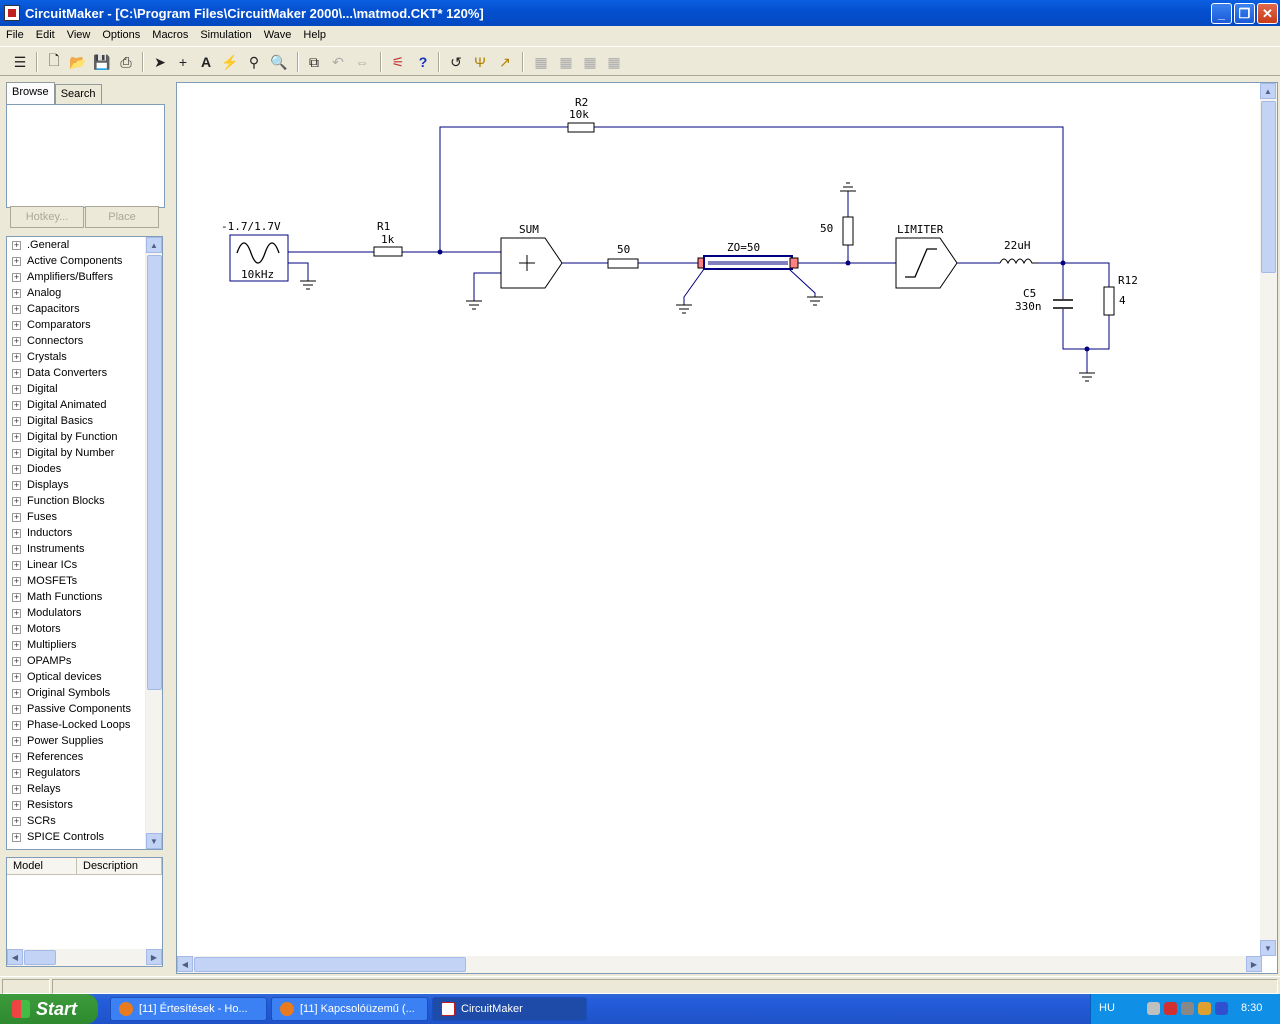 This screenshot has width=1280, height=1024. What do you see at coordinates (84, 293) in the screenshot?
I see `tree-item: + Analog` at bounding box center [84, 293].